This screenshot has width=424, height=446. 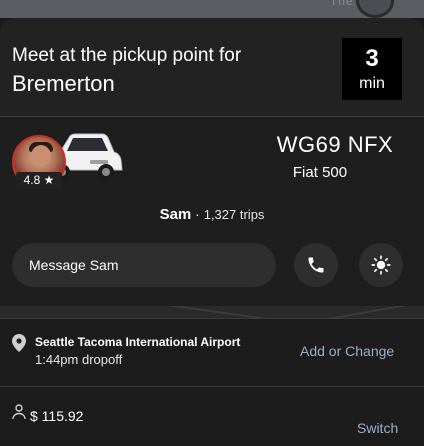 I want to click on map-view-strip, so click(x=212, y=312).